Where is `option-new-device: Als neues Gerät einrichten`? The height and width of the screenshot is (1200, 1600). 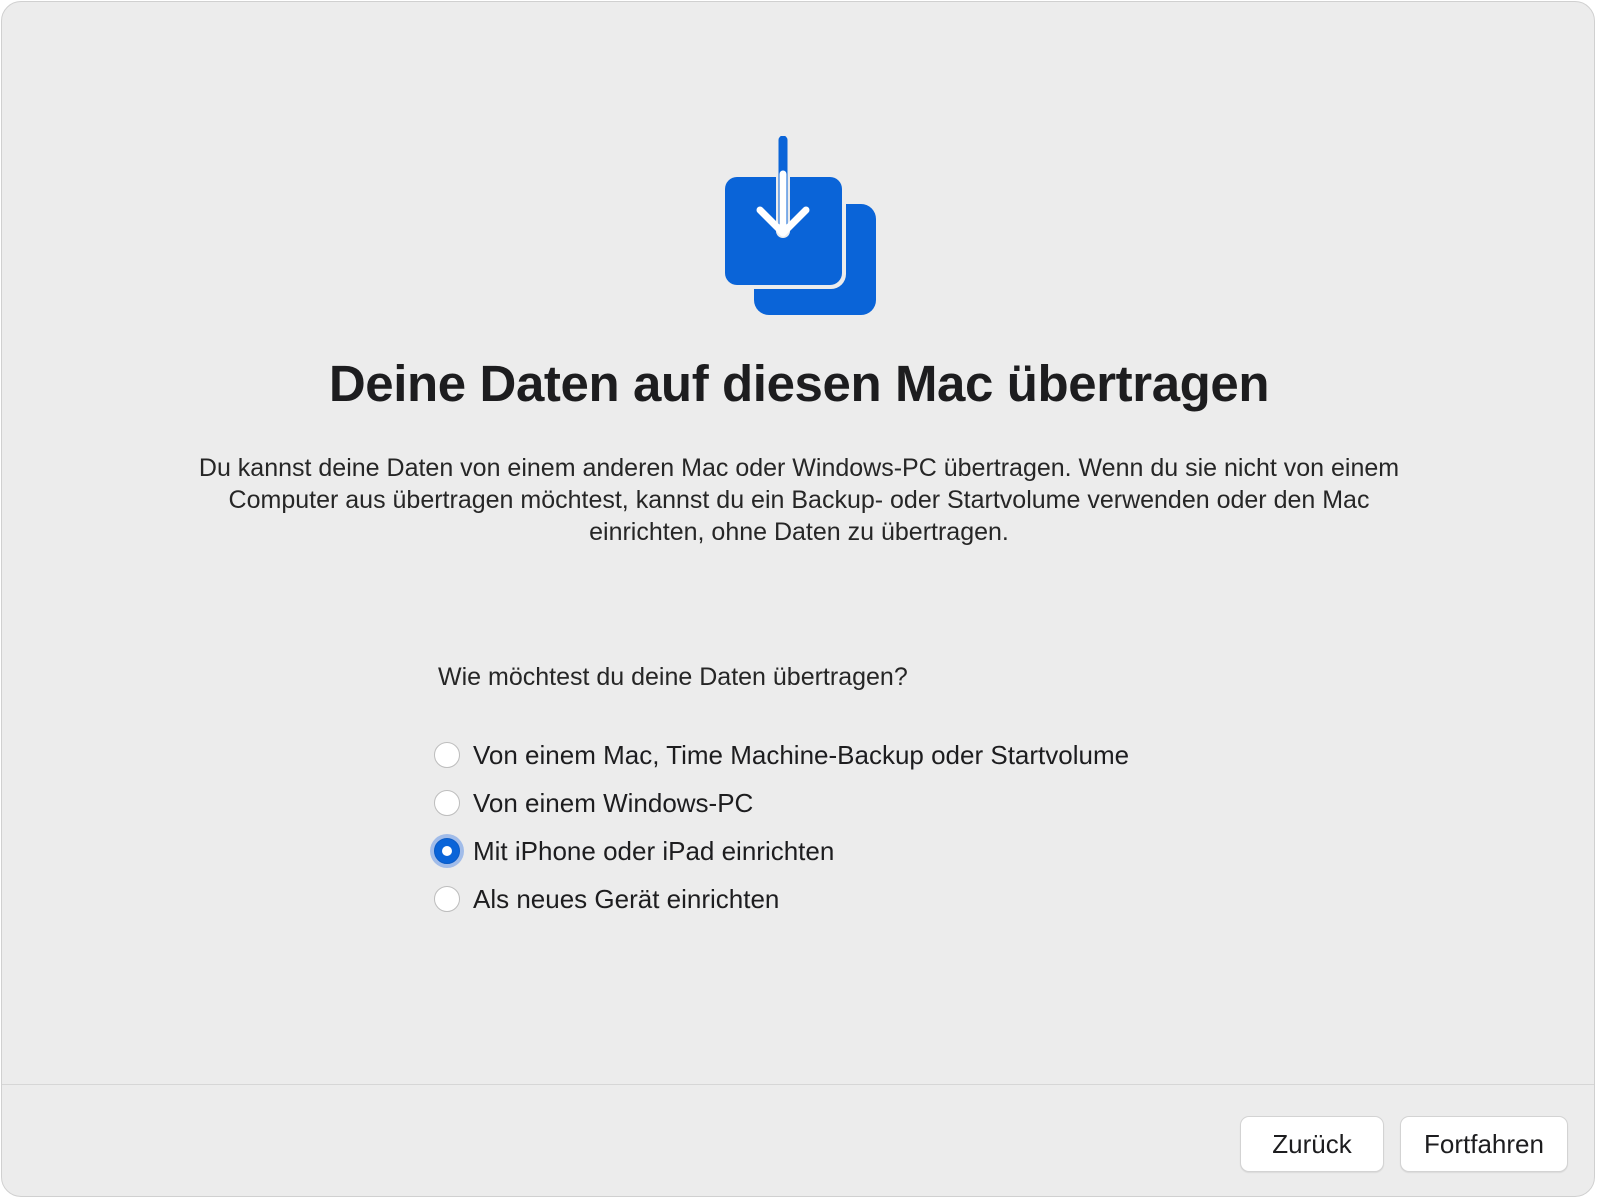 option-new-device: Als neues Gerät einrichten is located at coordinates (779, 899).